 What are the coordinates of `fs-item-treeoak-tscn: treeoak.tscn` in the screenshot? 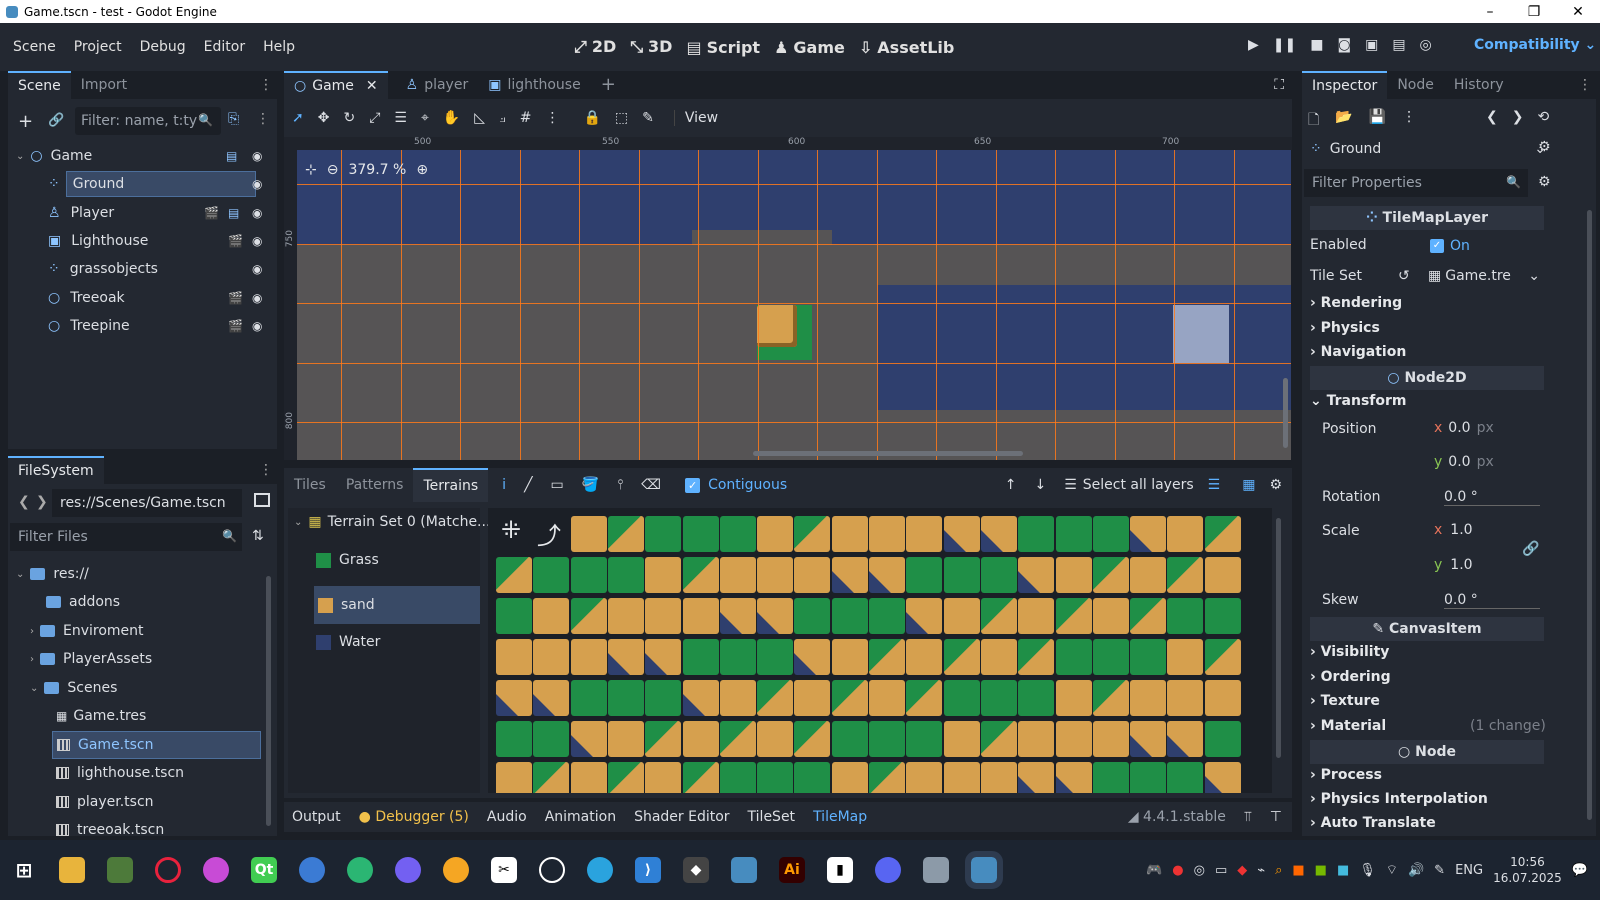 It's located at (110, 826).